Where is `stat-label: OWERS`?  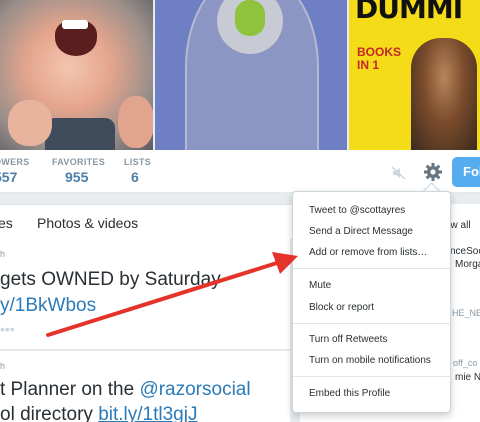
stat-label: OWERS is located at coordinates (15, 162).